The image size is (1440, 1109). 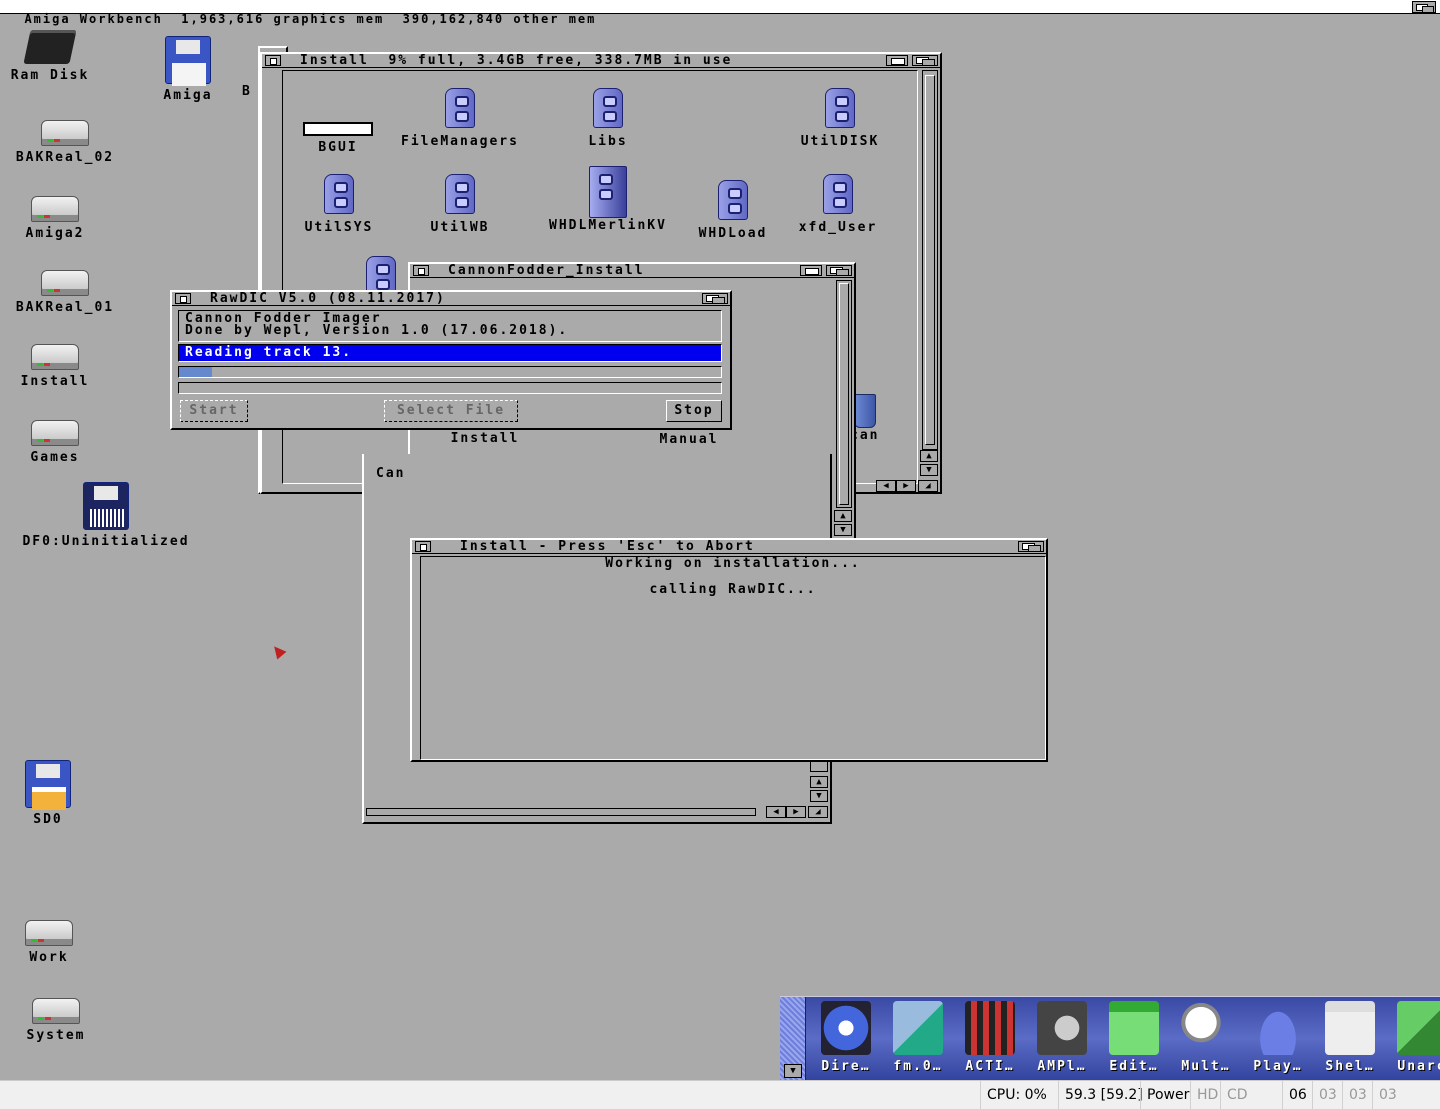 What do you see at coordinates (339, 201) in the screenshot?
I see `drawer-item-utilsys: UtilSYS` at bounding box center [339, 201].